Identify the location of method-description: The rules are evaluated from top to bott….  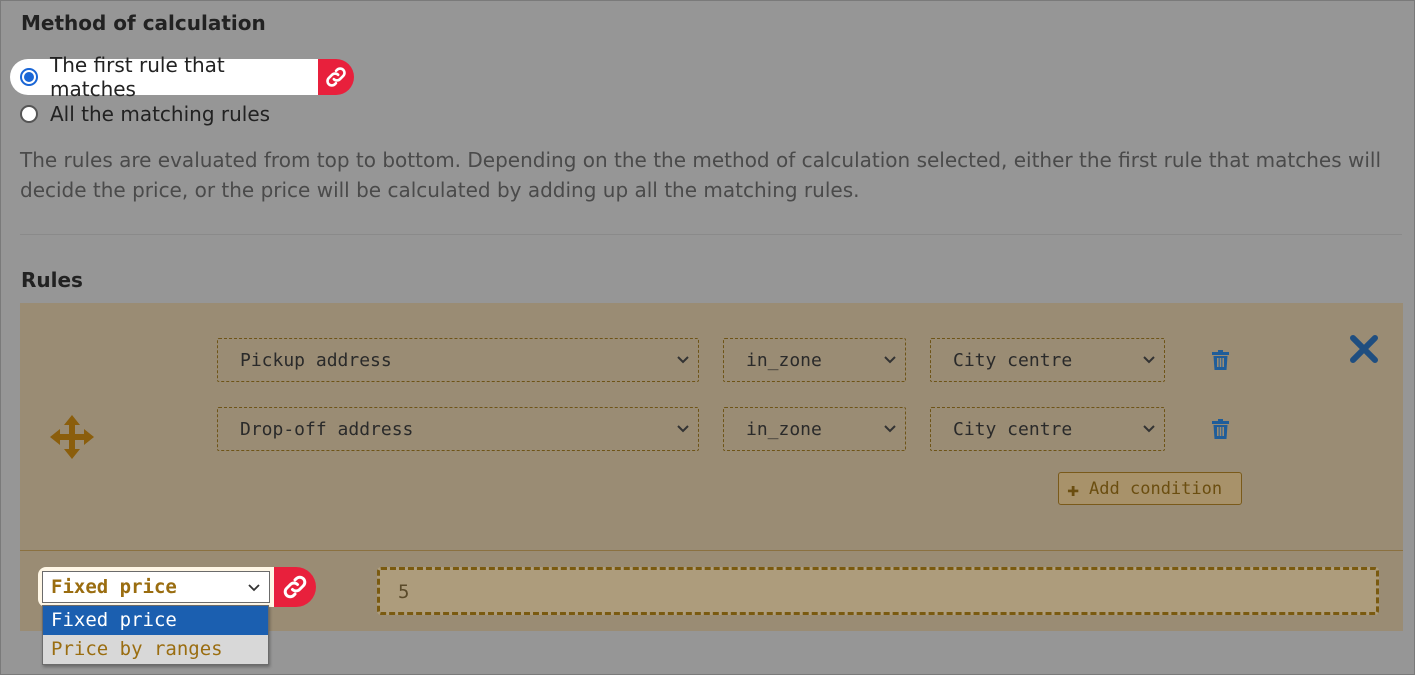
(701, 175).